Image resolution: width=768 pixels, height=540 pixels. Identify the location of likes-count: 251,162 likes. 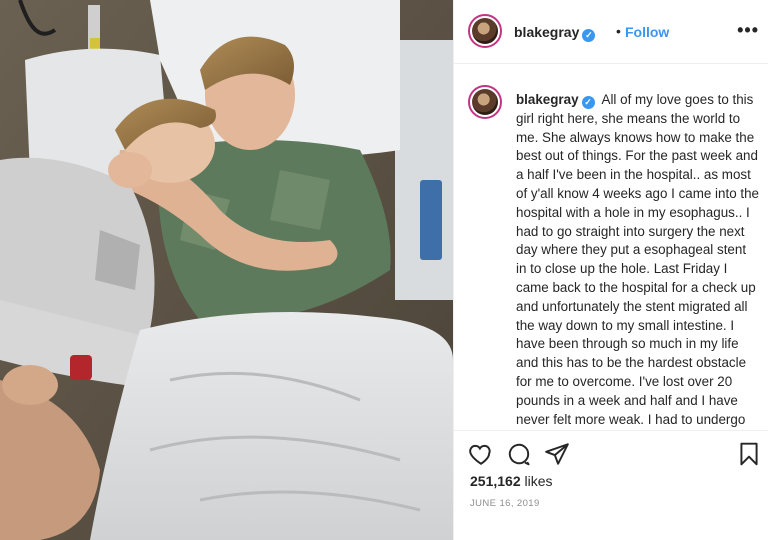
(511, 481).